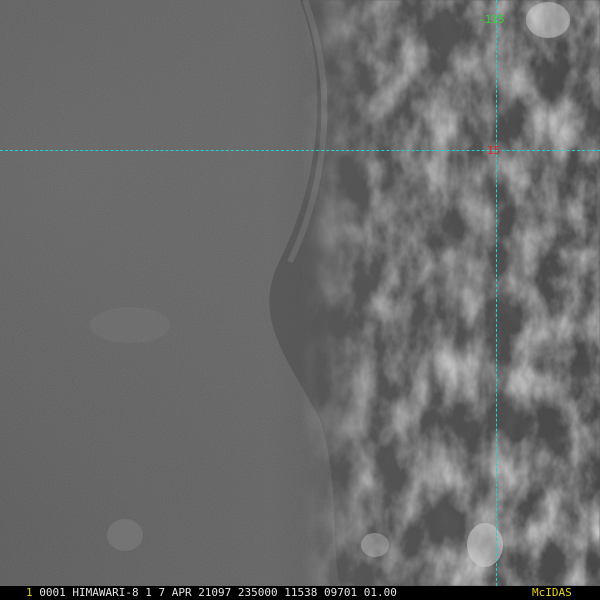  What do you see at coordinates (494, 150) in the screenshot?
I see `latitude-label: 15` at bounding box center [494, 150].